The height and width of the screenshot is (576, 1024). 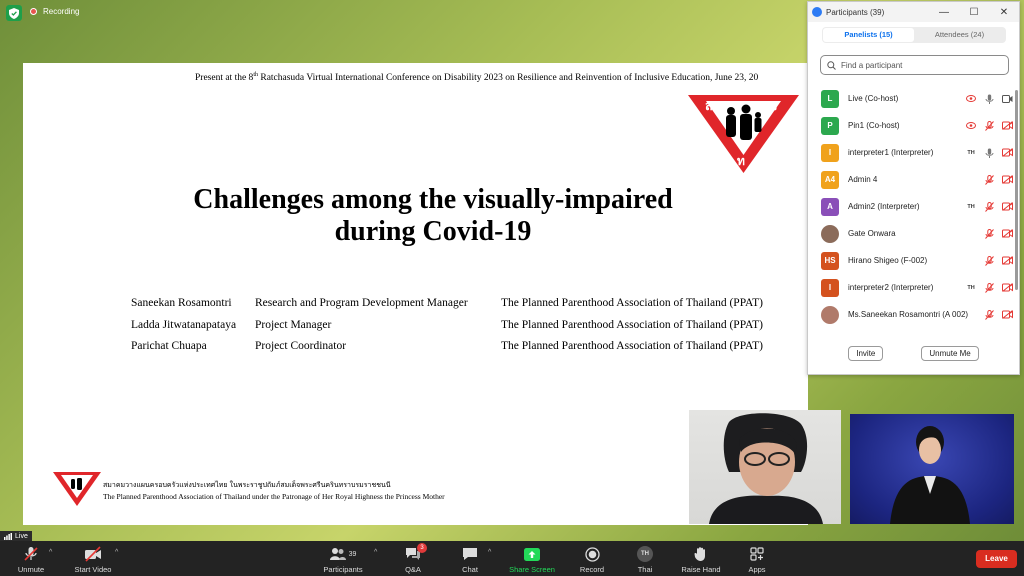 What do you see at coordinates (911, 179) in the screenshot?
I see `participant-row: A4 Admin 4` at bounding box center [911, 179].